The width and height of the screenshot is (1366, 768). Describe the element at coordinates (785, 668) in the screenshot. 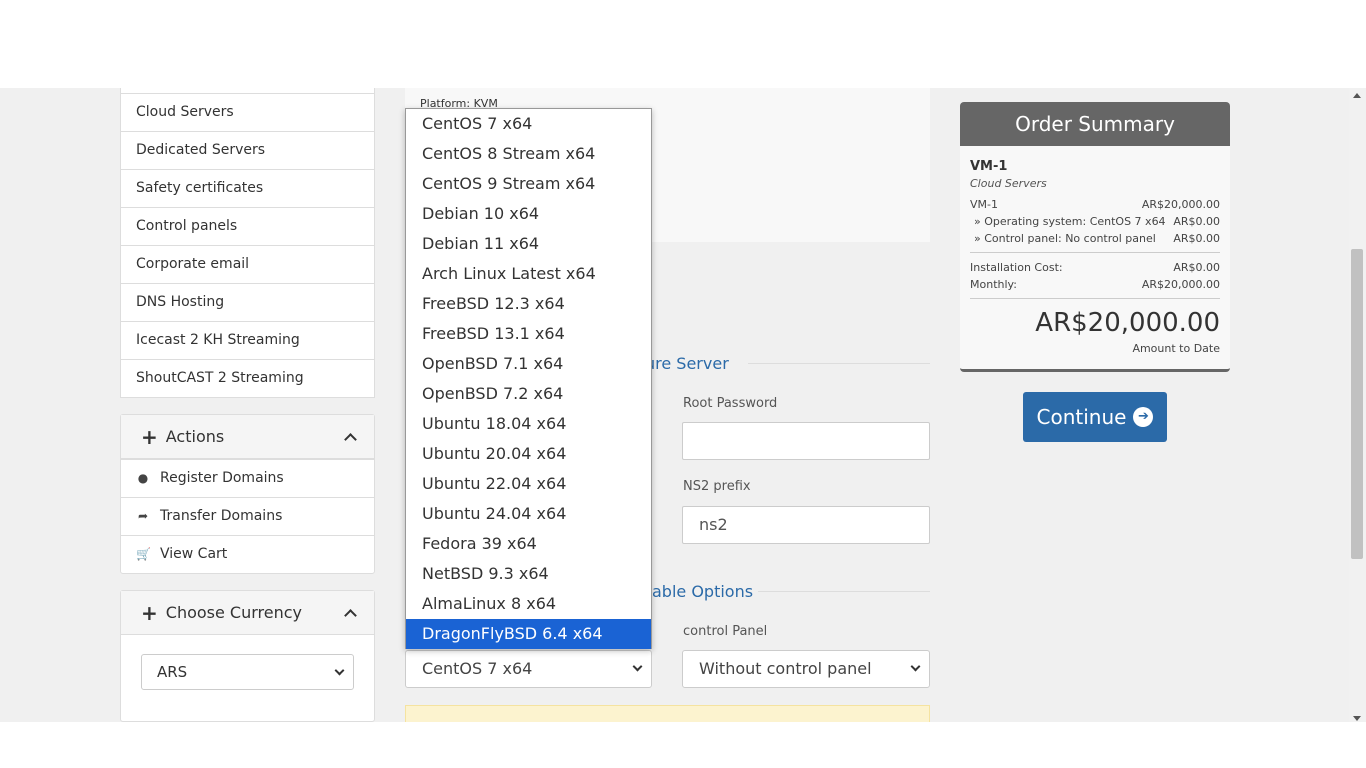

I see `control-panel-selected: Without control panel` at that location.